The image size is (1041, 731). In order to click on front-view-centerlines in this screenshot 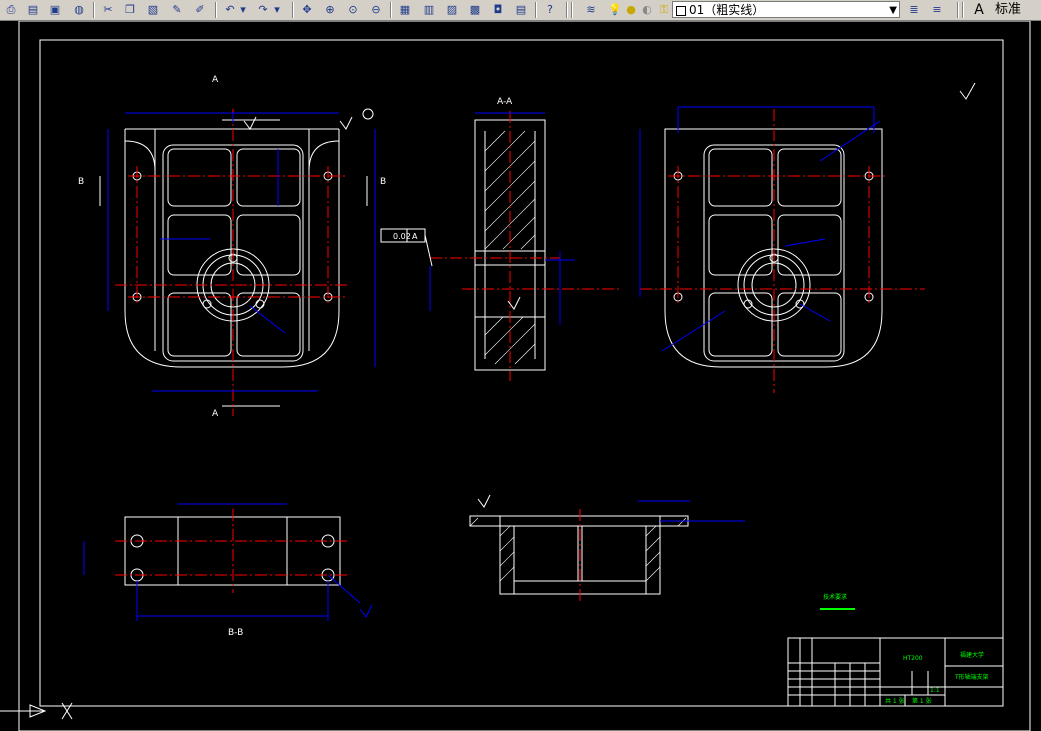, I will do `click(232, 262)`.